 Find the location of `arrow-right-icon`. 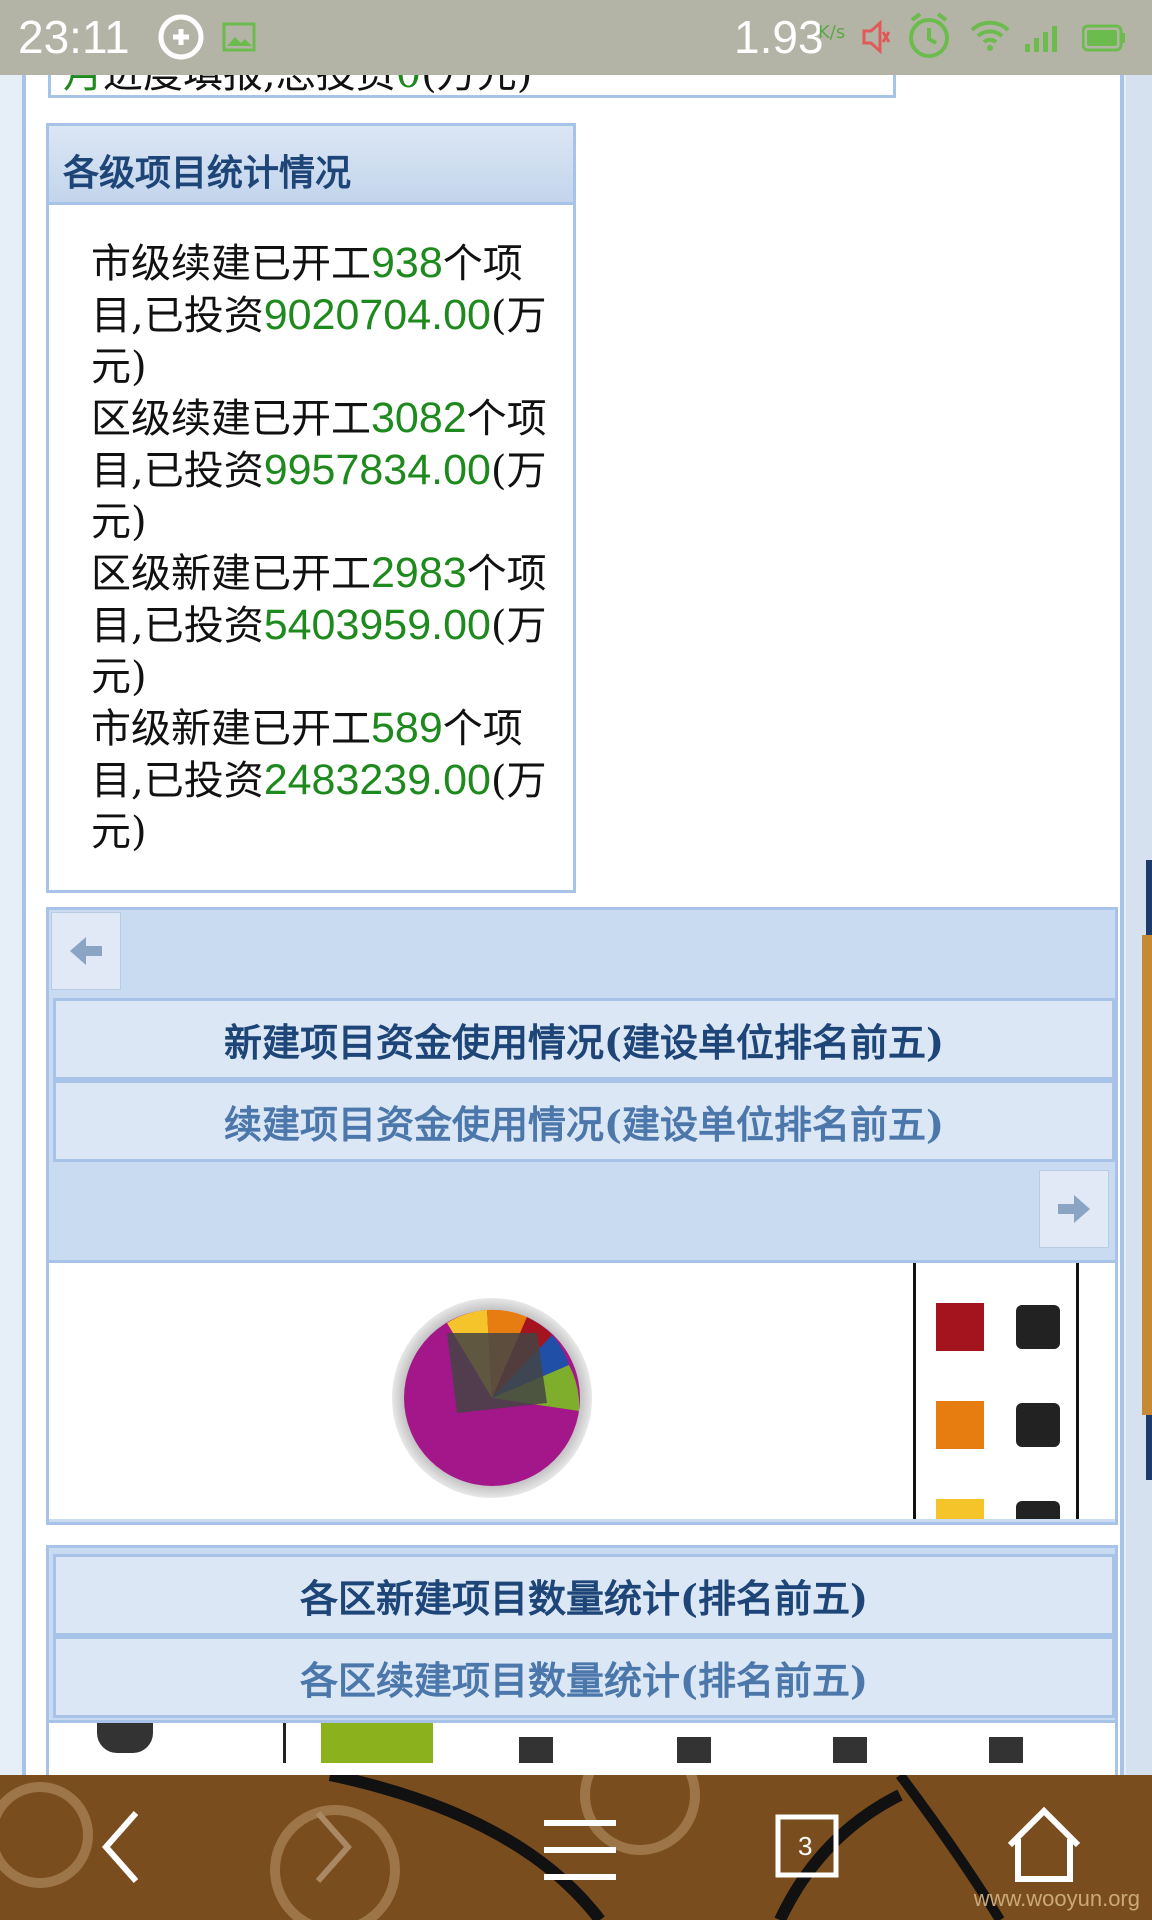

arrow-right-icon is located at coordinates (1074, 1209).